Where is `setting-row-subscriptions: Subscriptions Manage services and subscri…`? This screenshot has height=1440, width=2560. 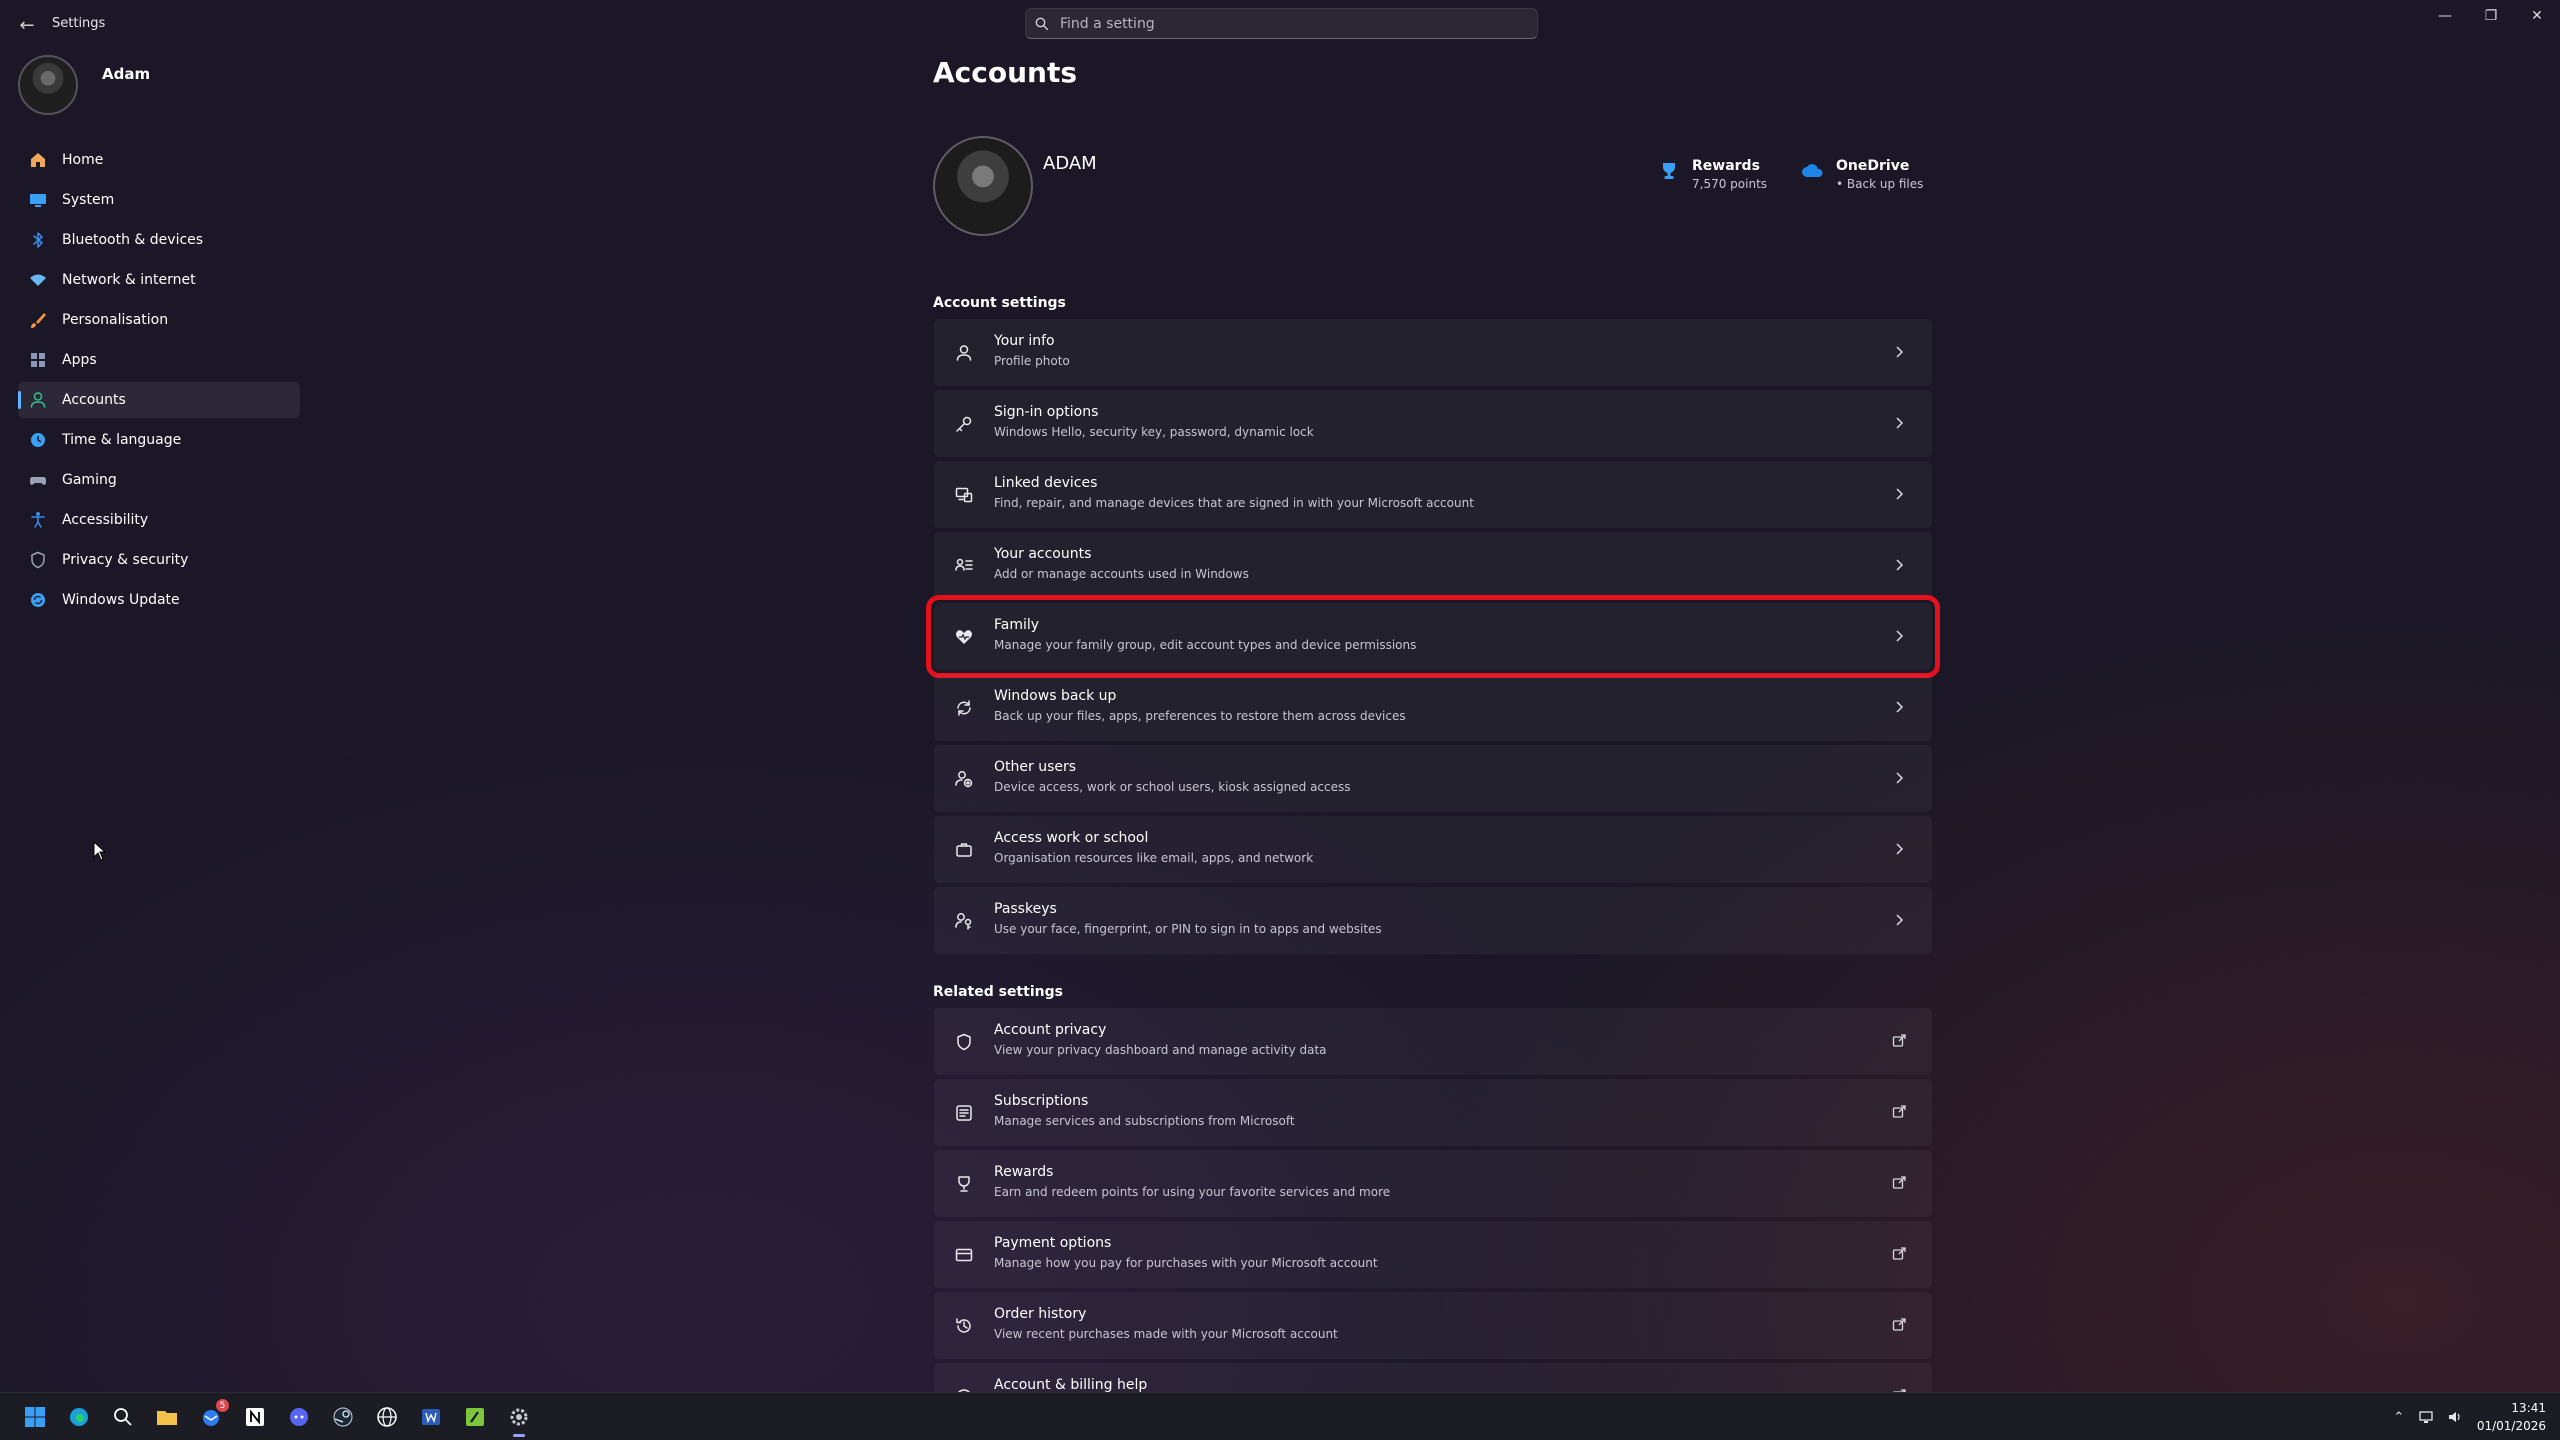 setting-row-subscriptions: Subscriptions Manage services and subscri… is located at coordinates (1433, 1112).